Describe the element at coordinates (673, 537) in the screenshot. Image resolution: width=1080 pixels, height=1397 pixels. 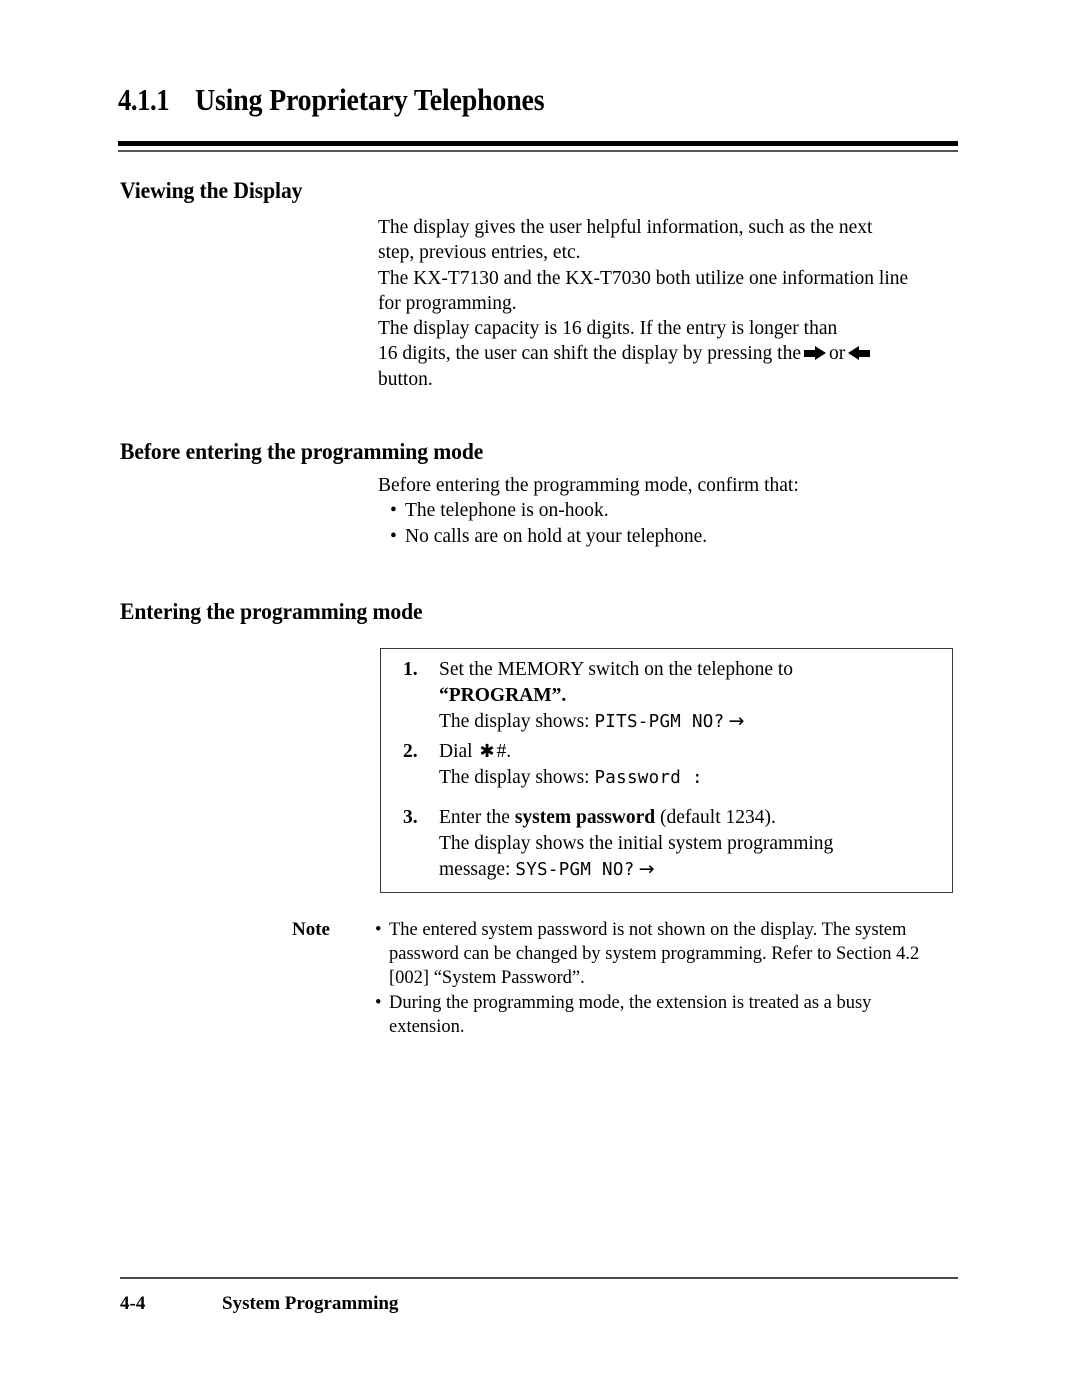
I see `list-item: No calls are on hold at your telephone.` at that location.